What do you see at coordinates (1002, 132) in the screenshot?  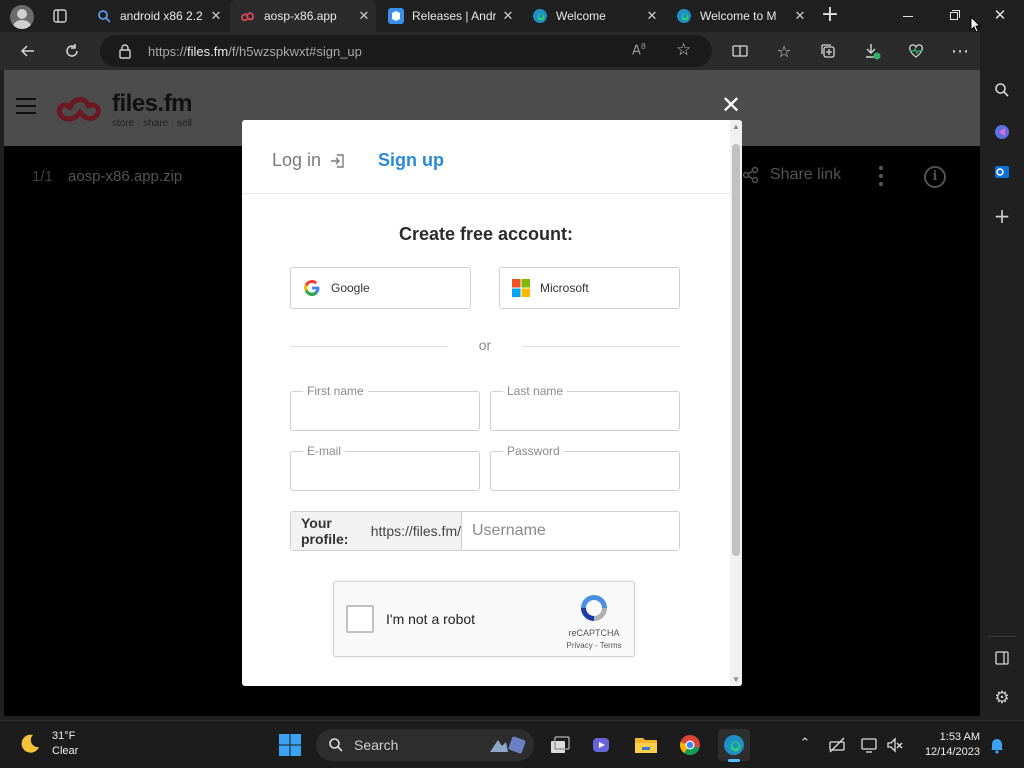 I see `sidebar-copilot-icon` at bounding box center [1002, 132].